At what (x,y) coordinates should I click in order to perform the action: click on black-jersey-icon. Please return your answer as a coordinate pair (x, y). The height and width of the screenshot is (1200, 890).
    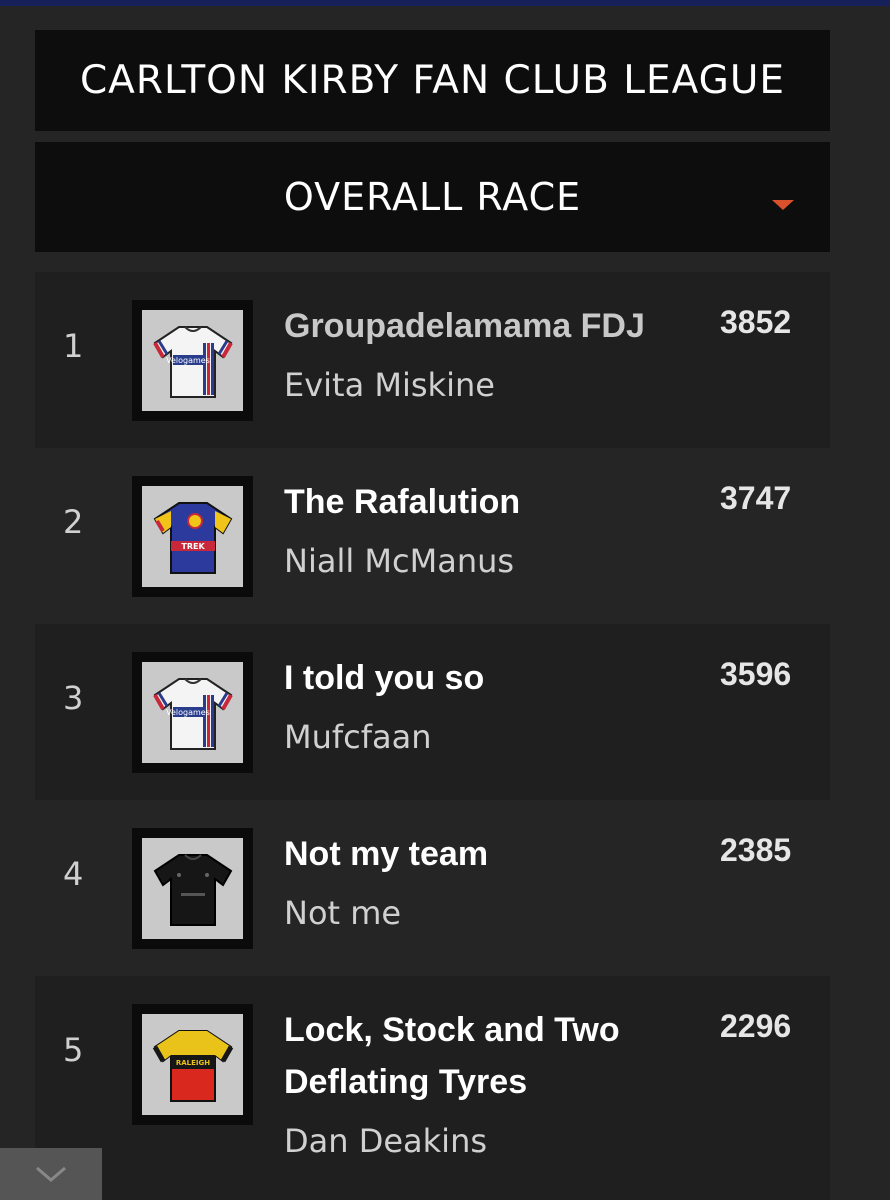
    Looking at the image, I should click on (192, 889).